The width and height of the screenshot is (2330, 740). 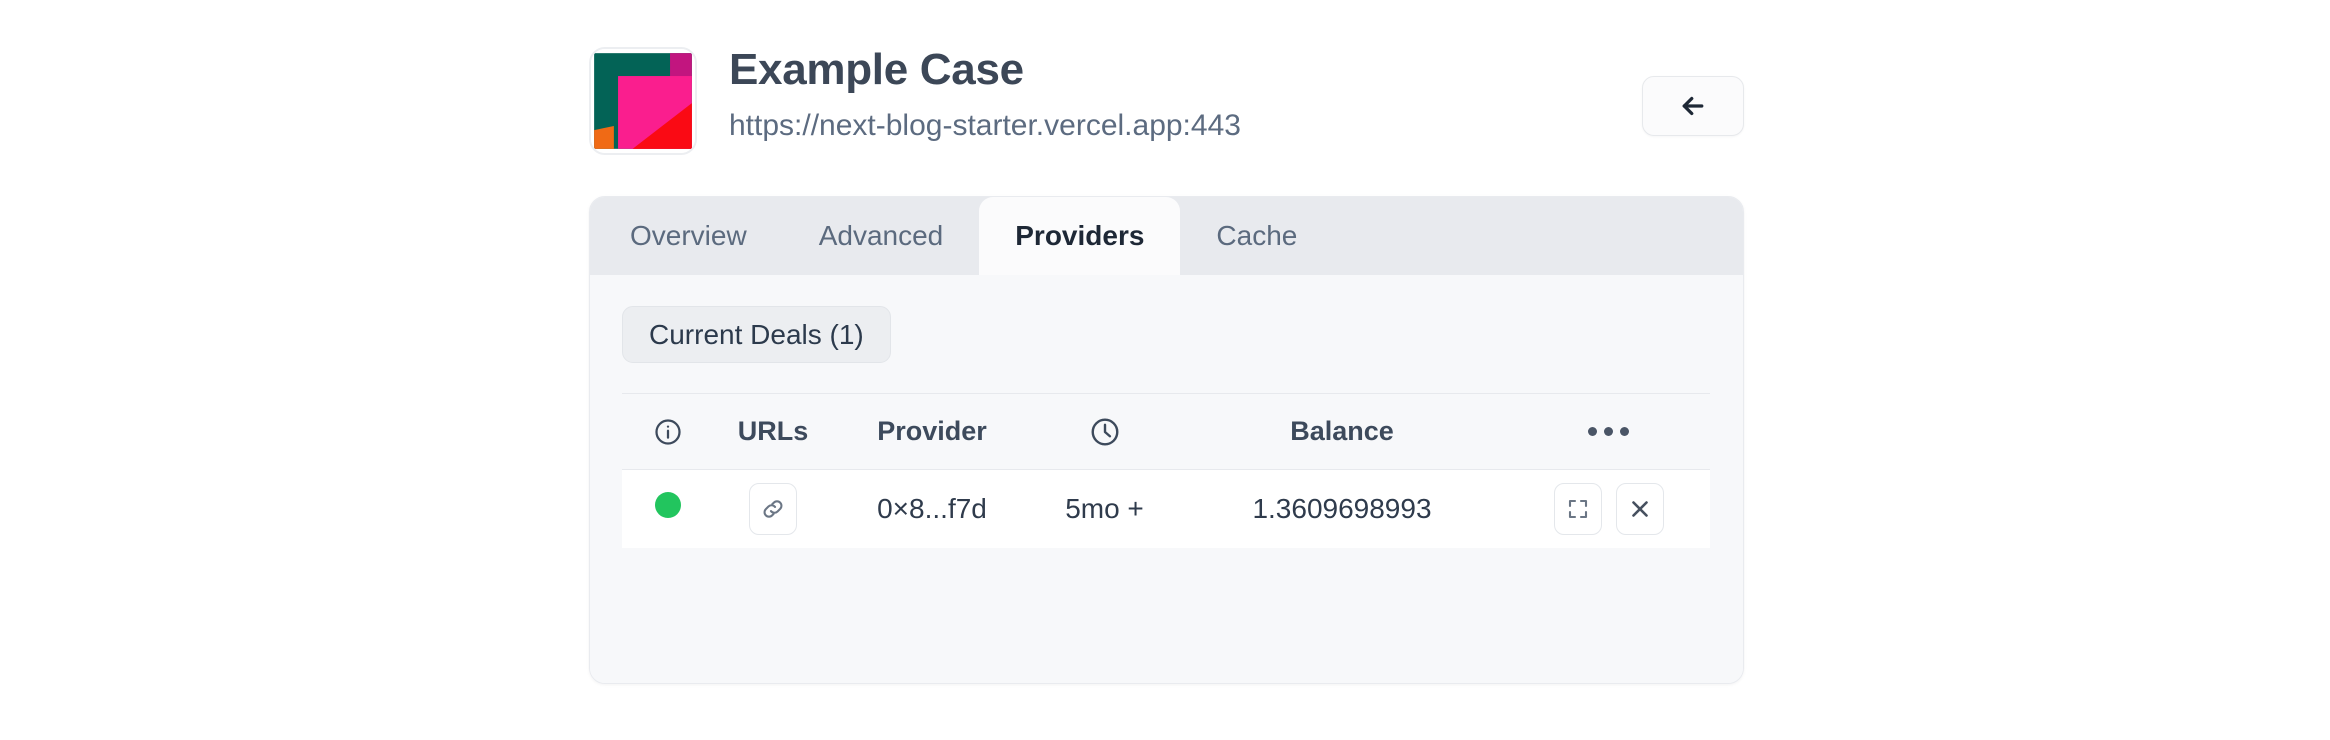 I want to click on column-header-time, so click(x=1104, y=431).